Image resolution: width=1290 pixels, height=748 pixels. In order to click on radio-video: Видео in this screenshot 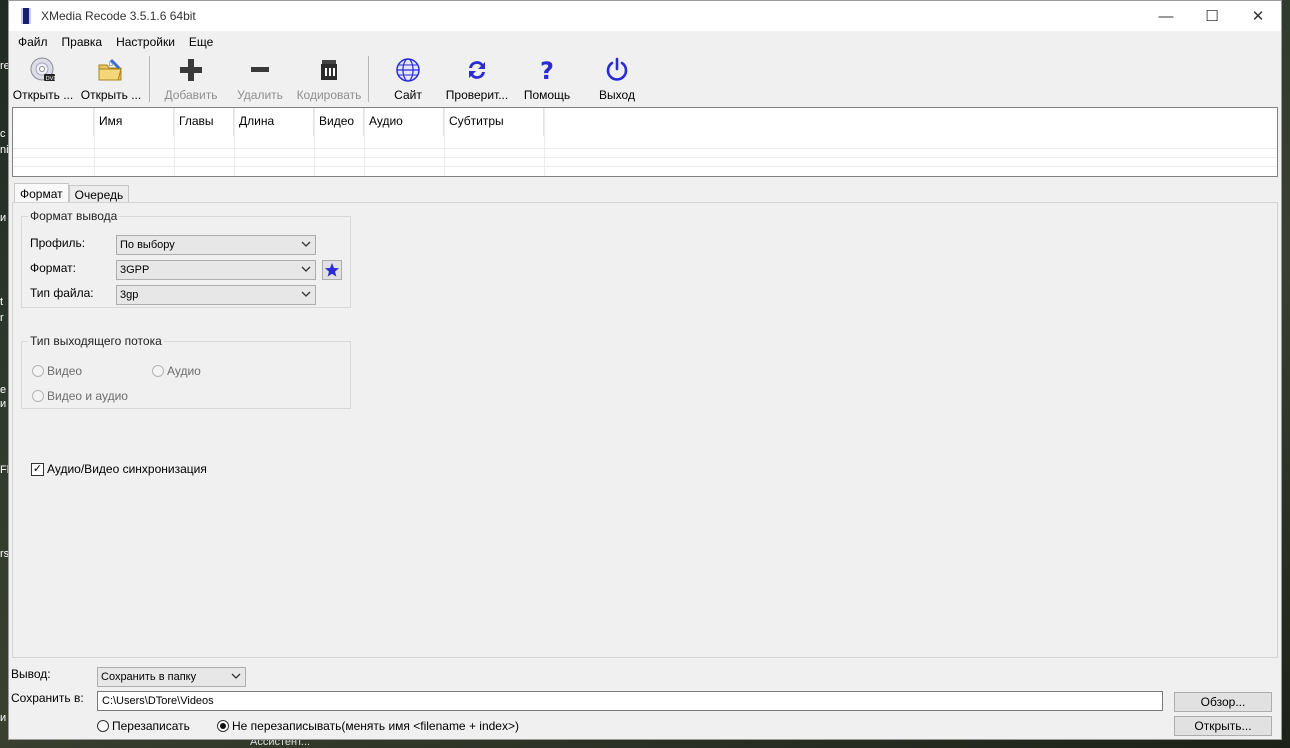, I will do `click(57, 371)`.